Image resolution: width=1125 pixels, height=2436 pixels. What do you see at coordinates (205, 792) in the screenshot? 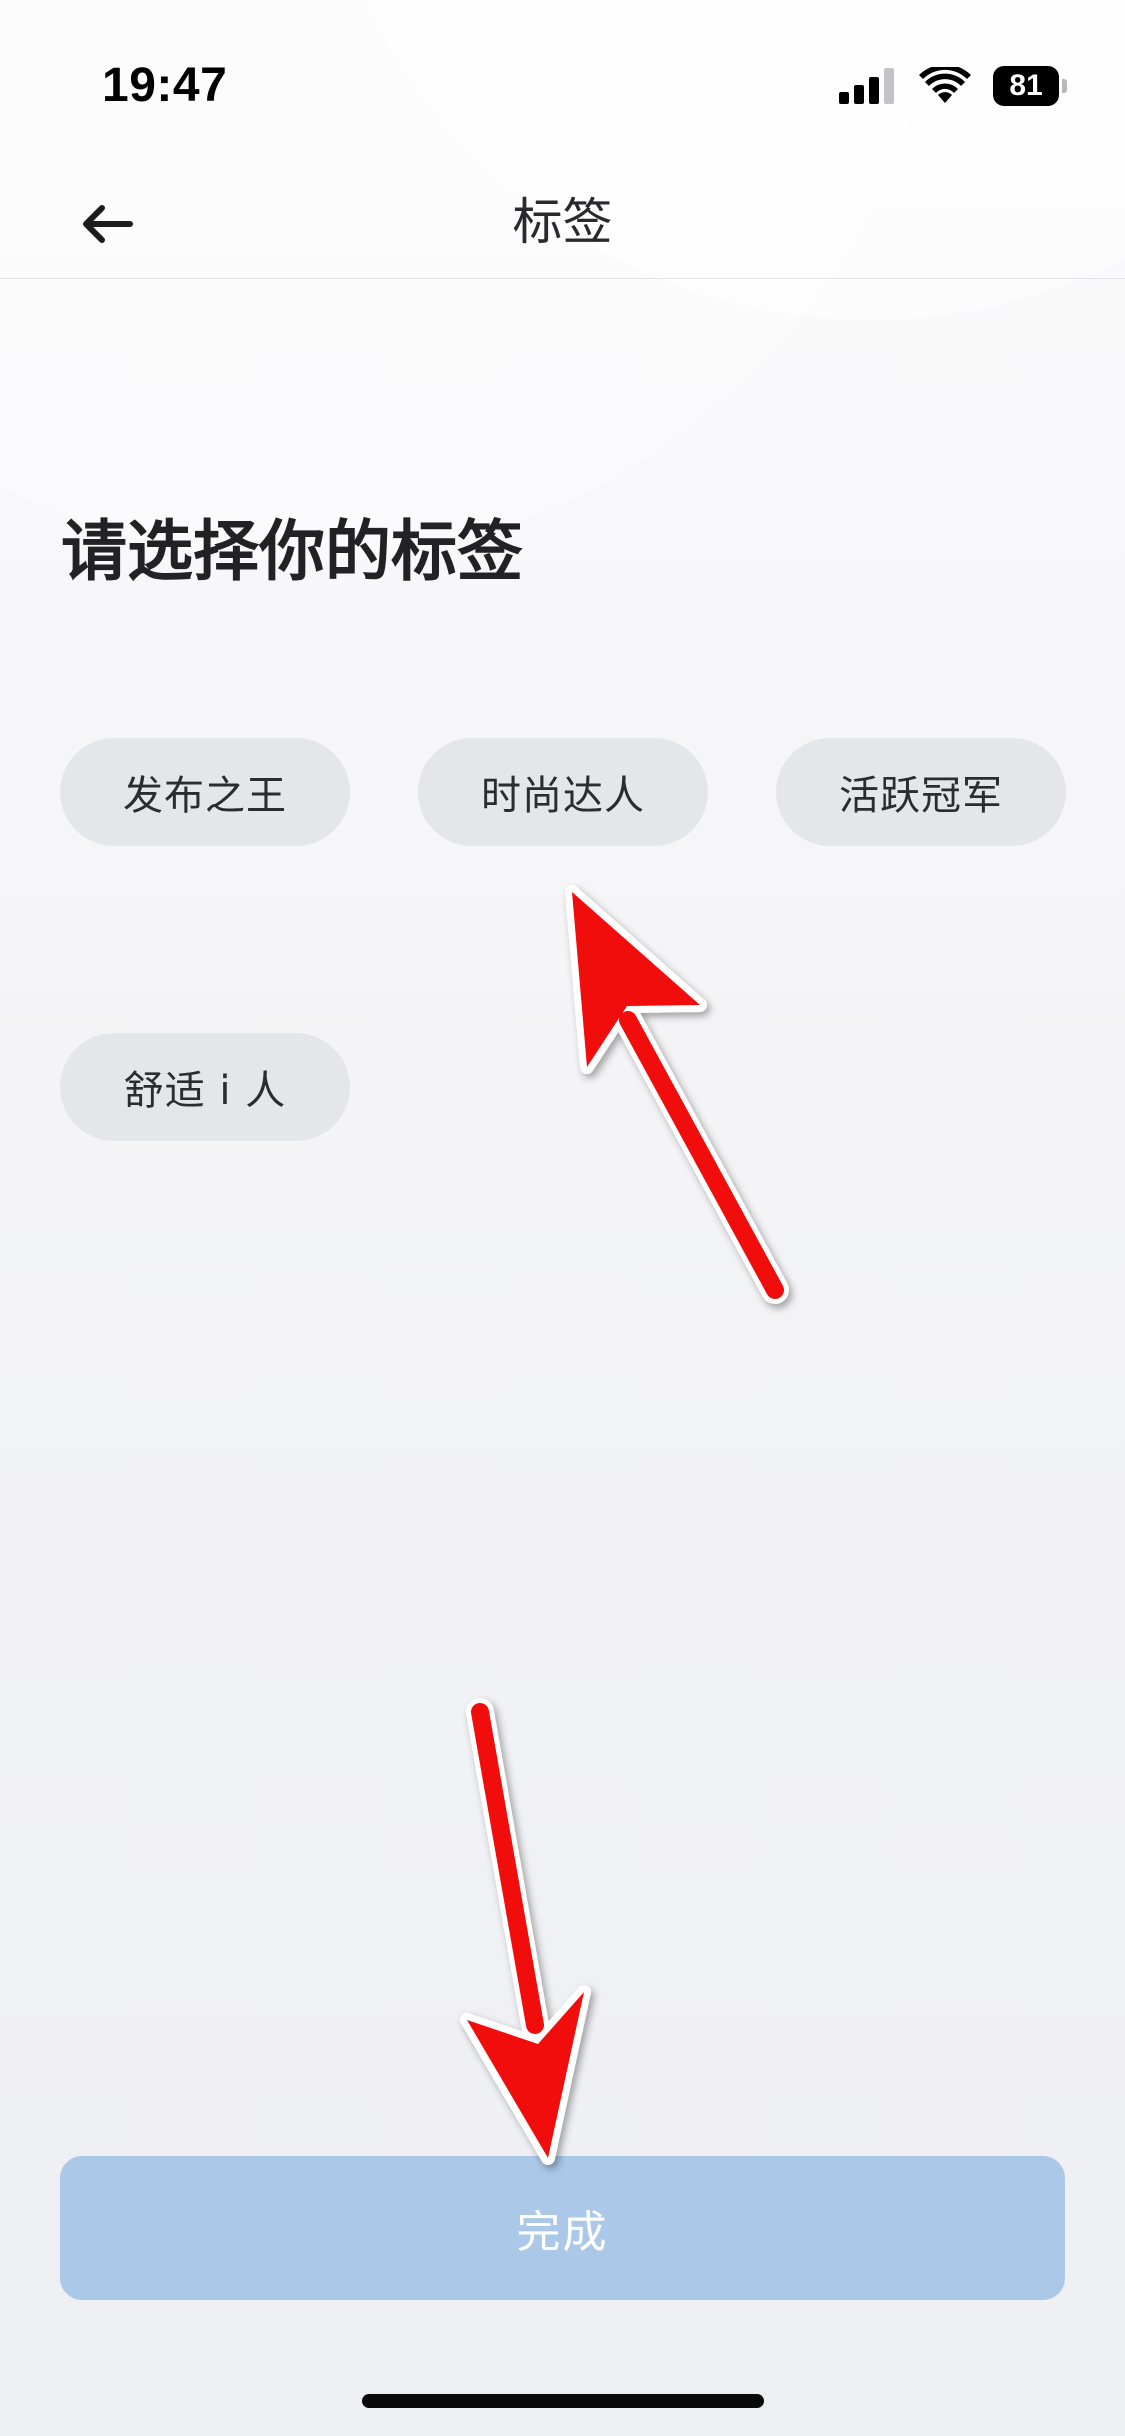
I see `tag-chip-publish-king: 发布之王` at bounding box center [205, 792].